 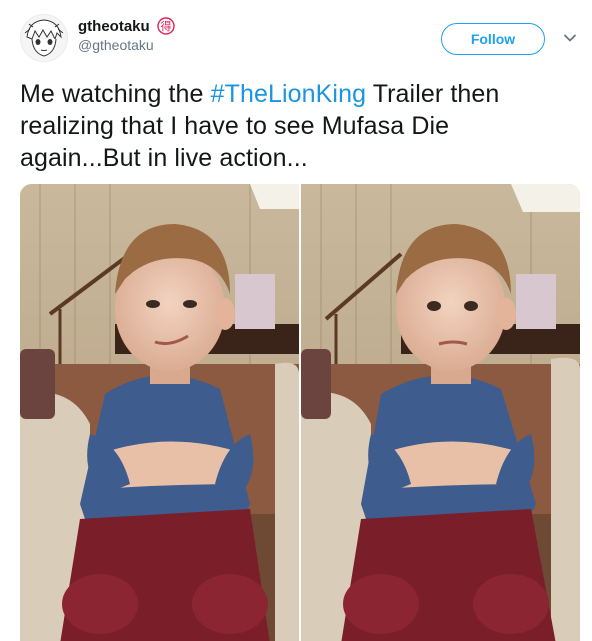 I want to click on display-name: gtheotaku, so click(x=114, y=26).